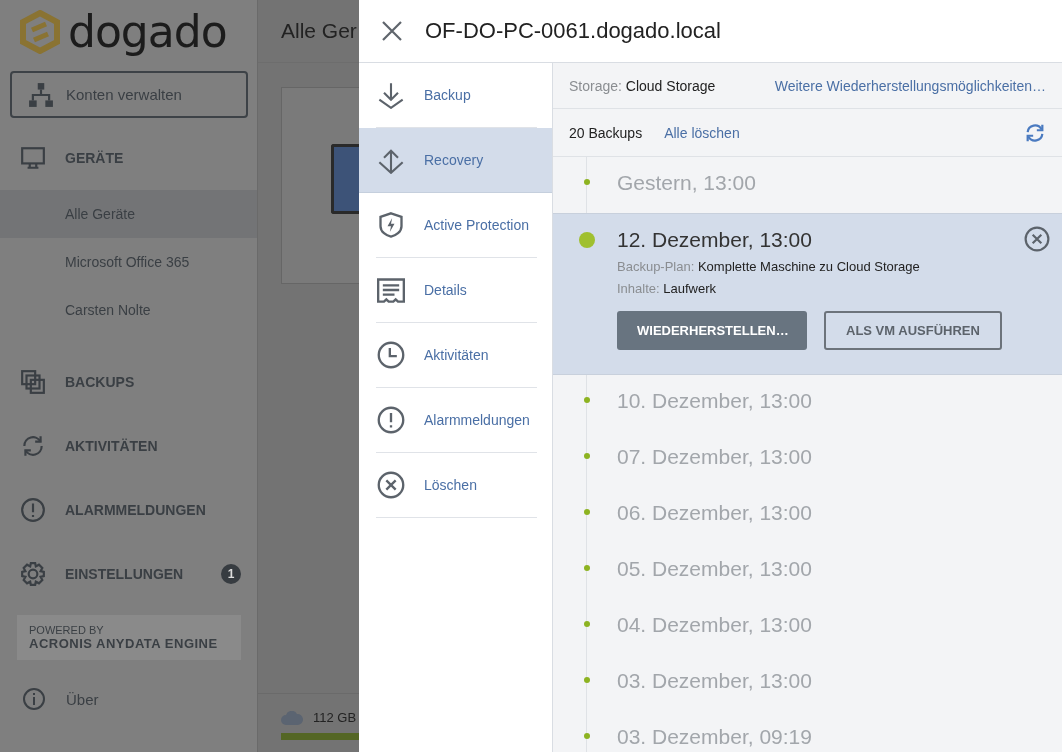  What do you see at coordinates (128, 699) in the screenshot?
I see `about-item: Über` at bounding box center [128, 699].